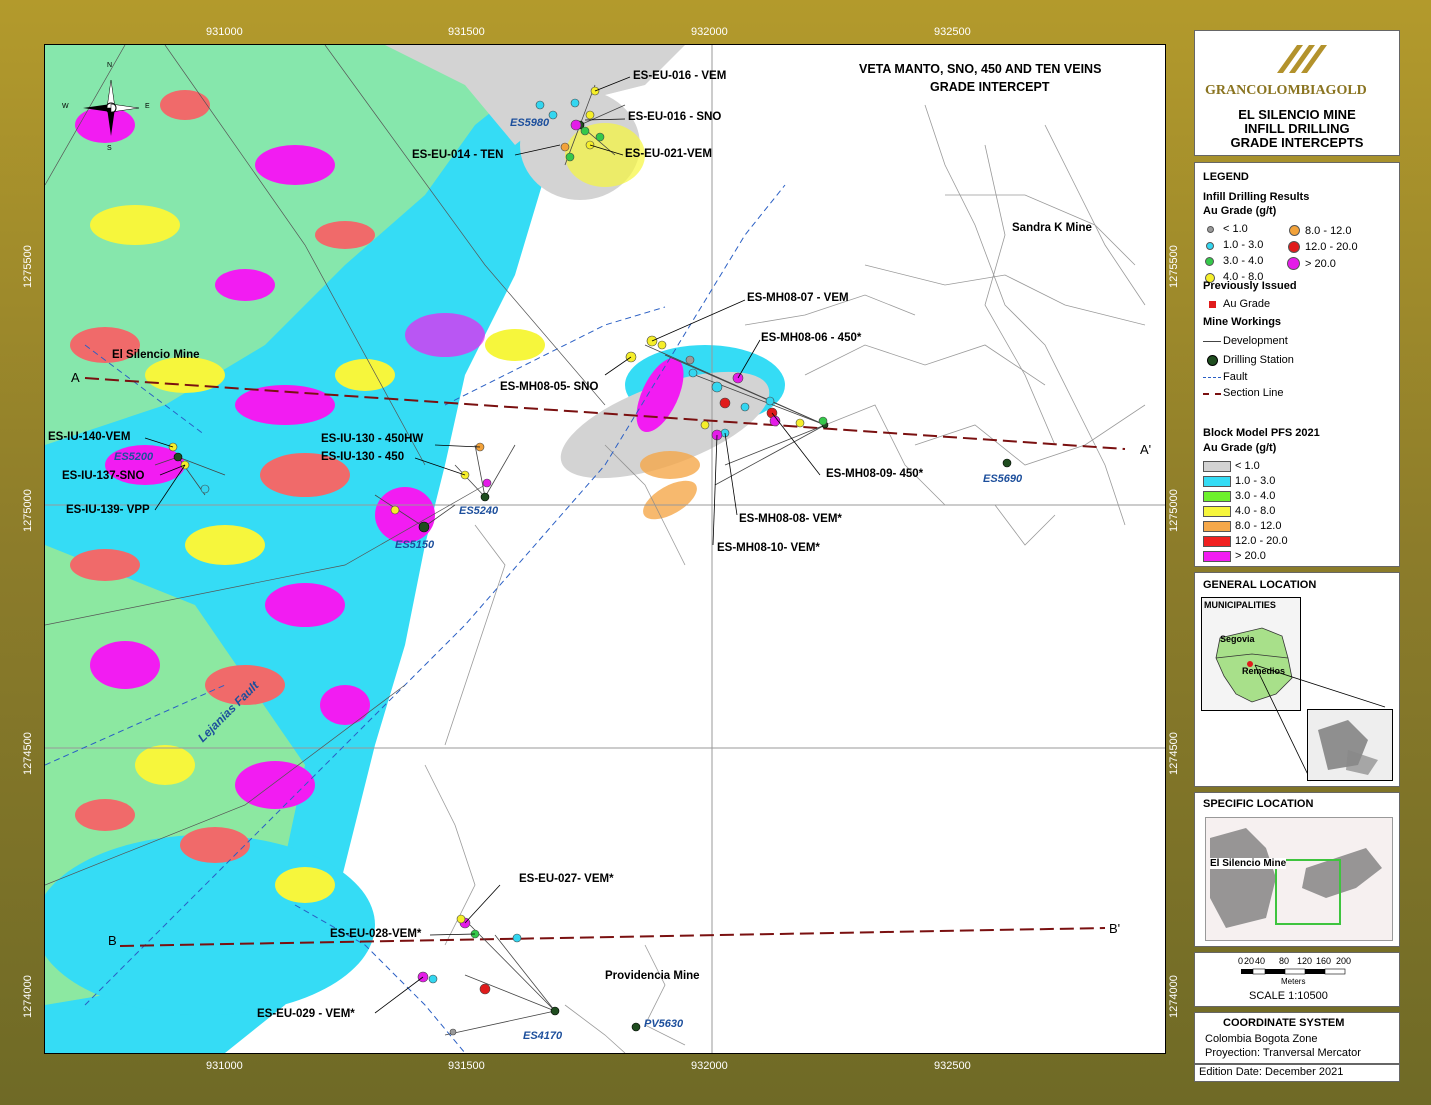 This screenshot has height=1105, width=1431. I want to click on scale-tick: 40, so click(1260, 961).